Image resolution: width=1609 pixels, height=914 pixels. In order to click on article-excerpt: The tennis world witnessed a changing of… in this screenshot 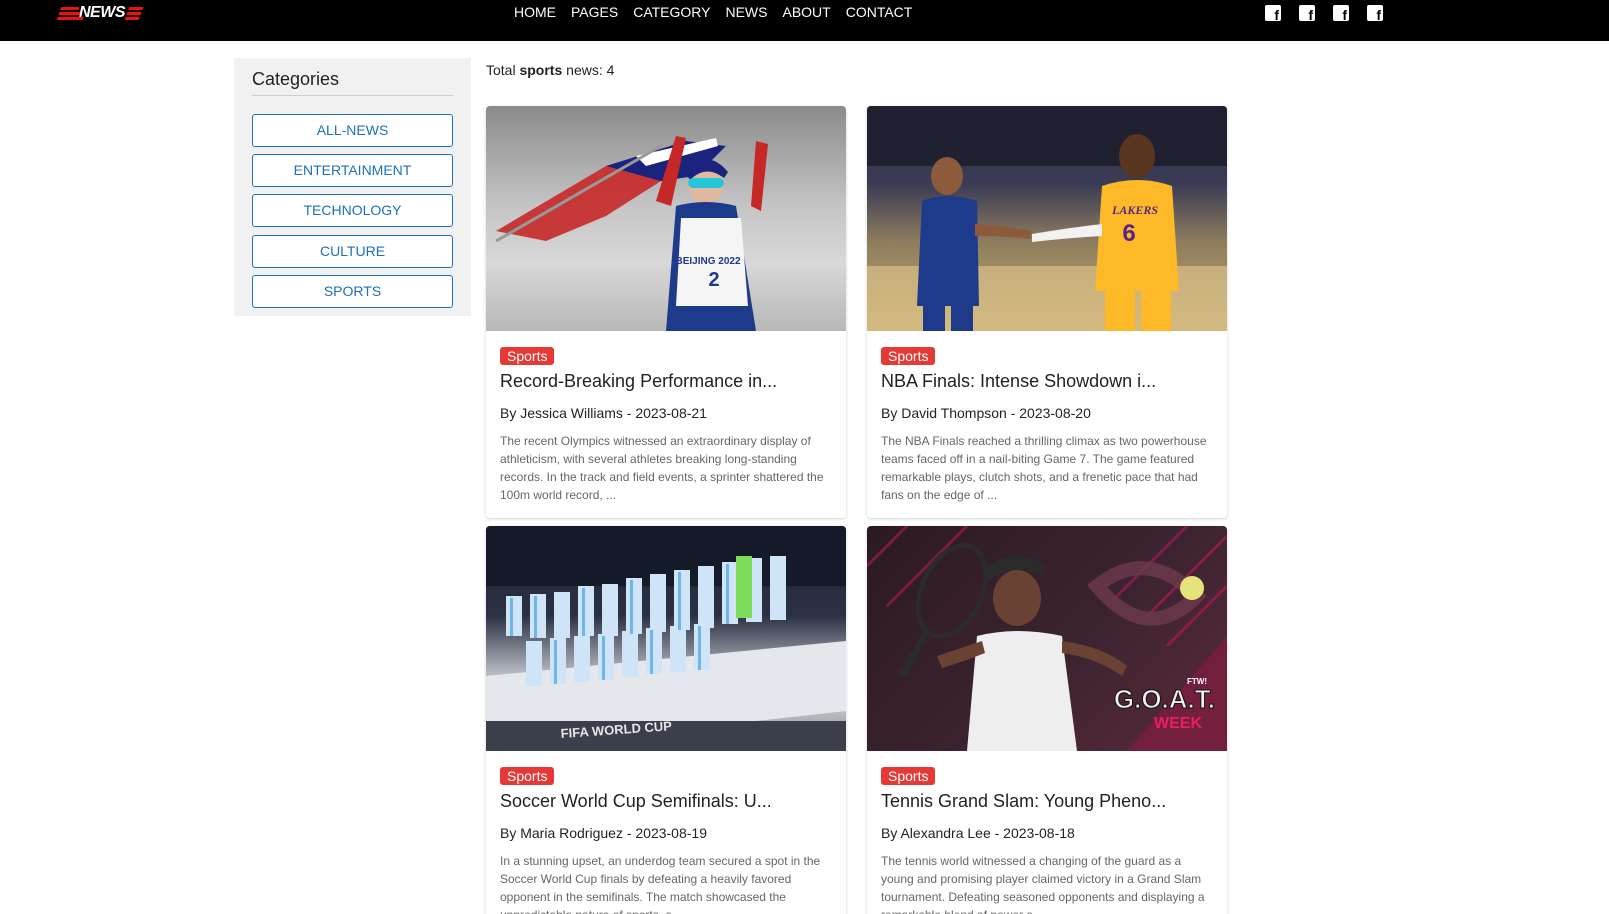, I will do `click(1043, 884)`.